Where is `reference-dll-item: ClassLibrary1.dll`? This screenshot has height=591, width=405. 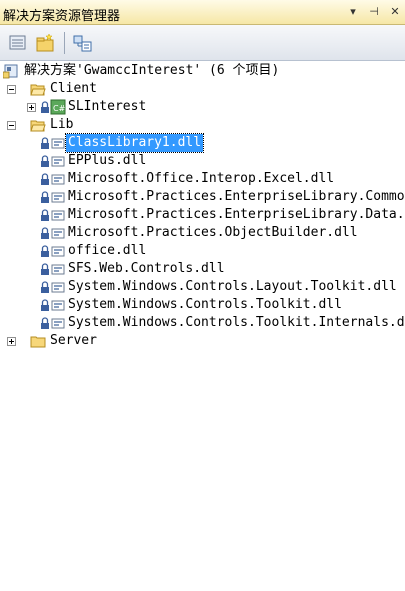 reference-dll-item: ClassLibrary1.dll is located at coordinates (202, 143).